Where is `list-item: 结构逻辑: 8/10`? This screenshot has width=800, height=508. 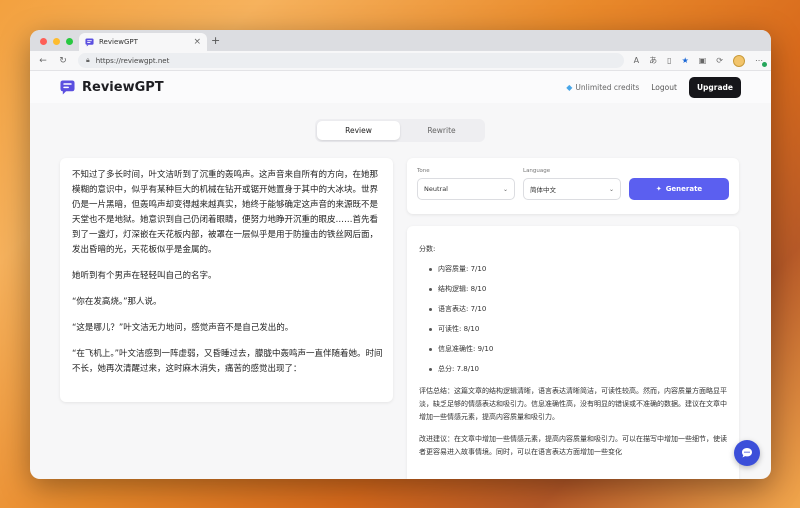
list-item: 结构逻辑: 8/10 is located at coordinates (578, 289).